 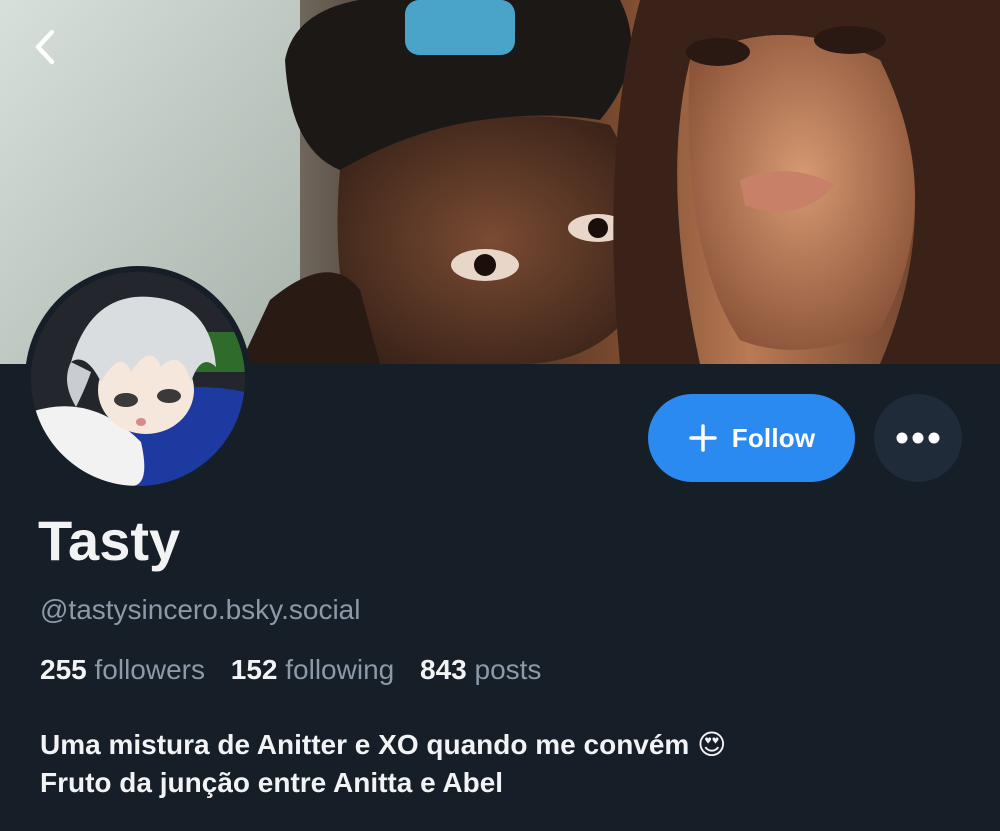 I want to click on bio-line-2: Fruto da junção entre Anitta e Abel, so click(x=272, y=782).